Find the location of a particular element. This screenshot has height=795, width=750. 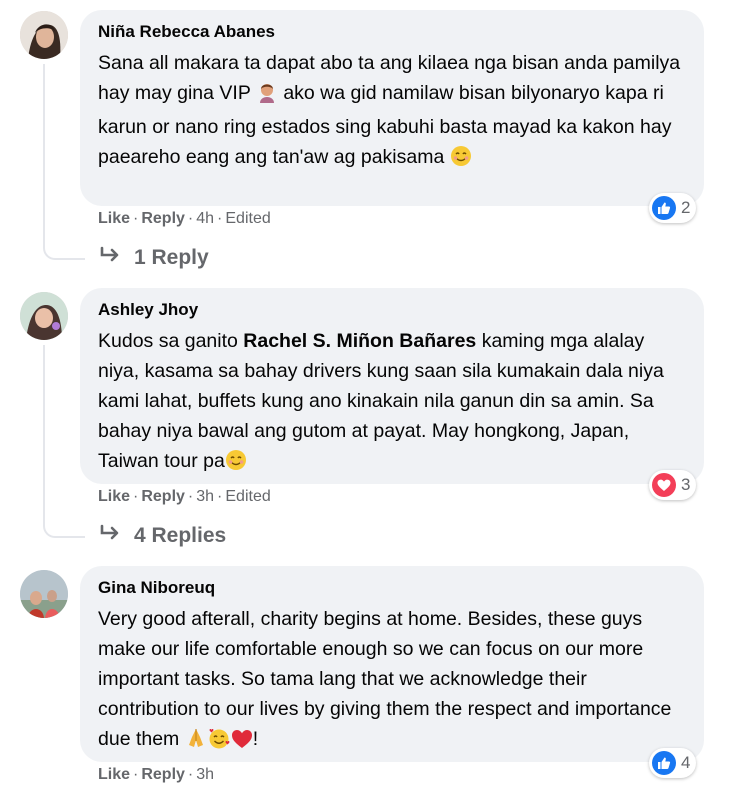

comment-text-part: Kudos sa ganito is located at coordinates (168, 341).